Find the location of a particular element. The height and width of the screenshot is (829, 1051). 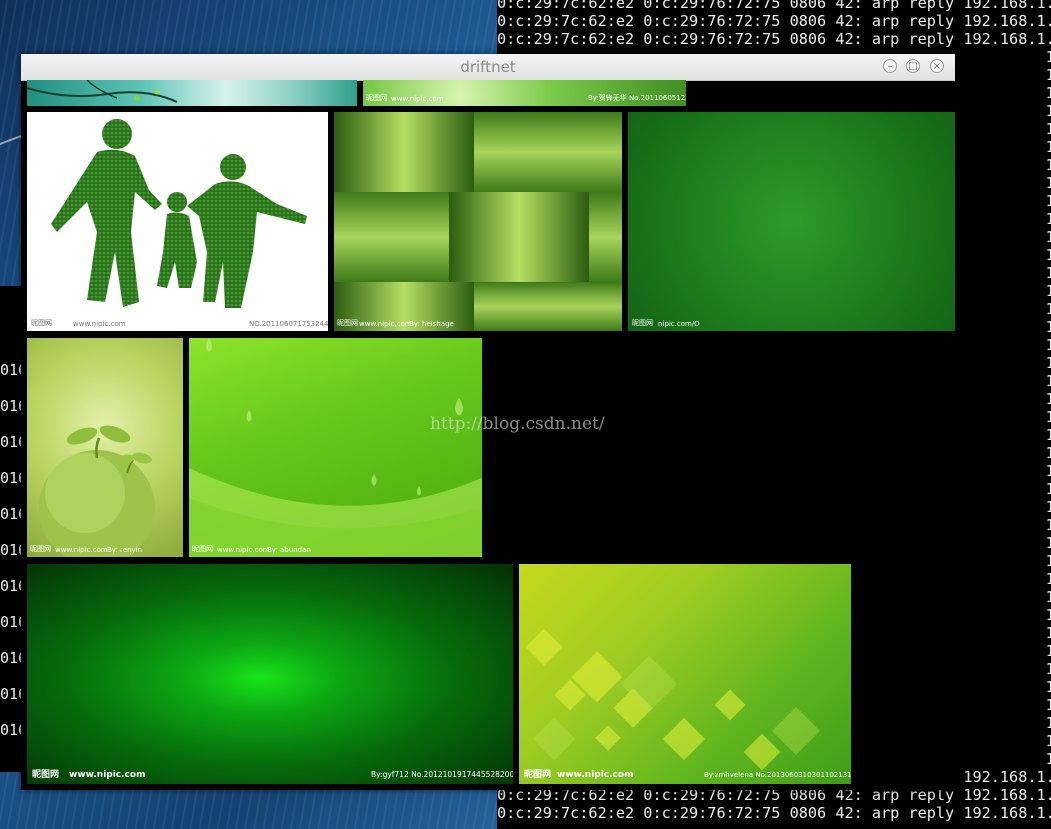

minimize-icon: – is located at coordinates (890, 66).